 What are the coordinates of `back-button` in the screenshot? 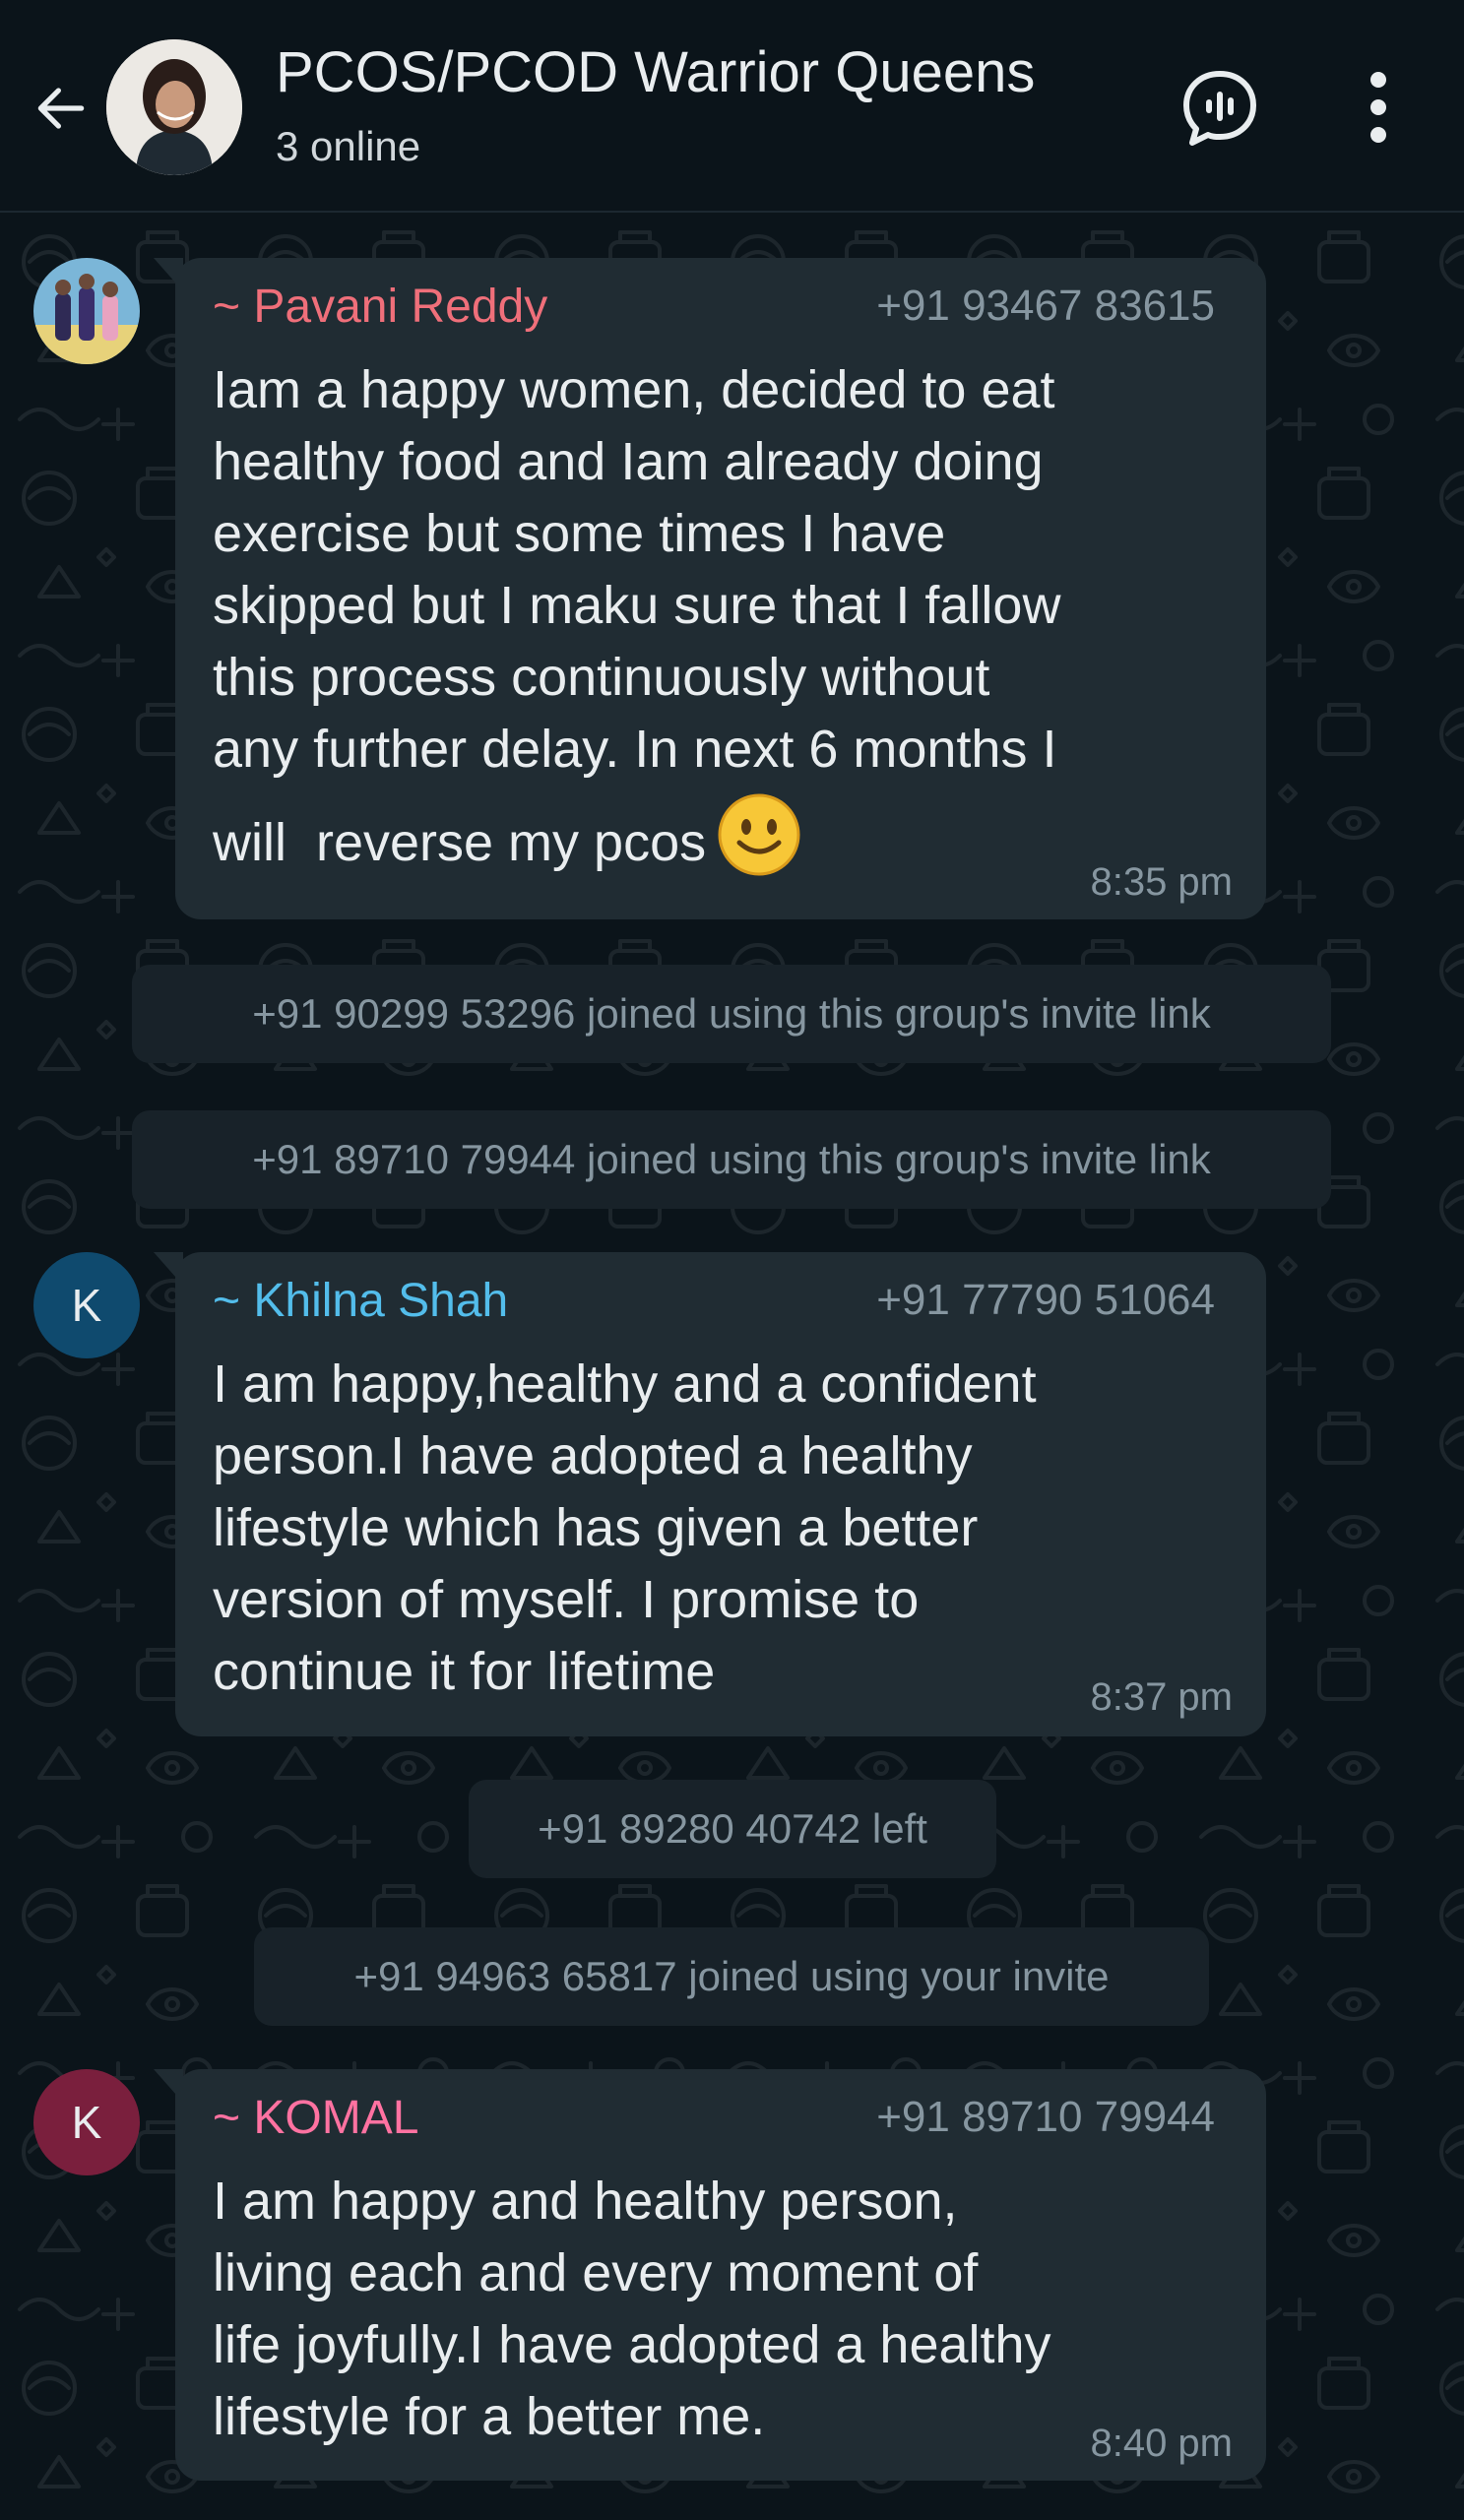 It's located at (61, 108).